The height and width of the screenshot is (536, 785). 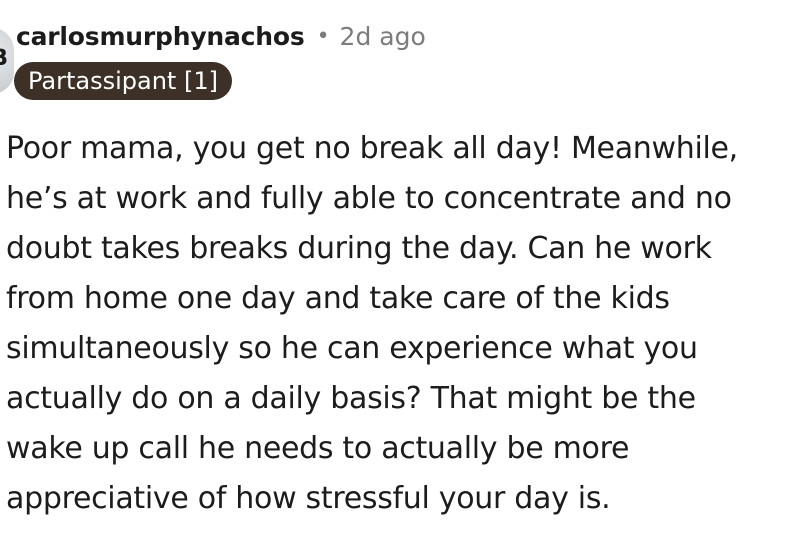 I want to click on comment-meta: carlosmurphynachos • 2d ago, so click(x=221, y=36).